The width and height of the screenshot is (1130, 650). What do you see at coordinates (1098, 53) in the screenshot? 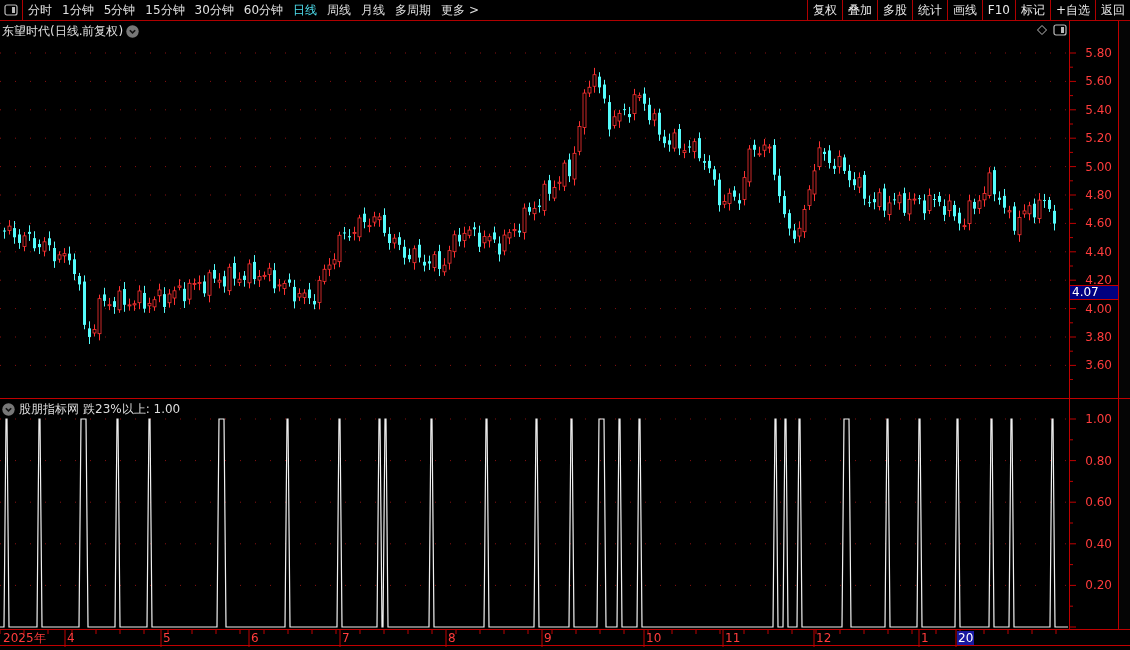
I see `price-tick-label: 5.80` at bounding box center [1098, 53].